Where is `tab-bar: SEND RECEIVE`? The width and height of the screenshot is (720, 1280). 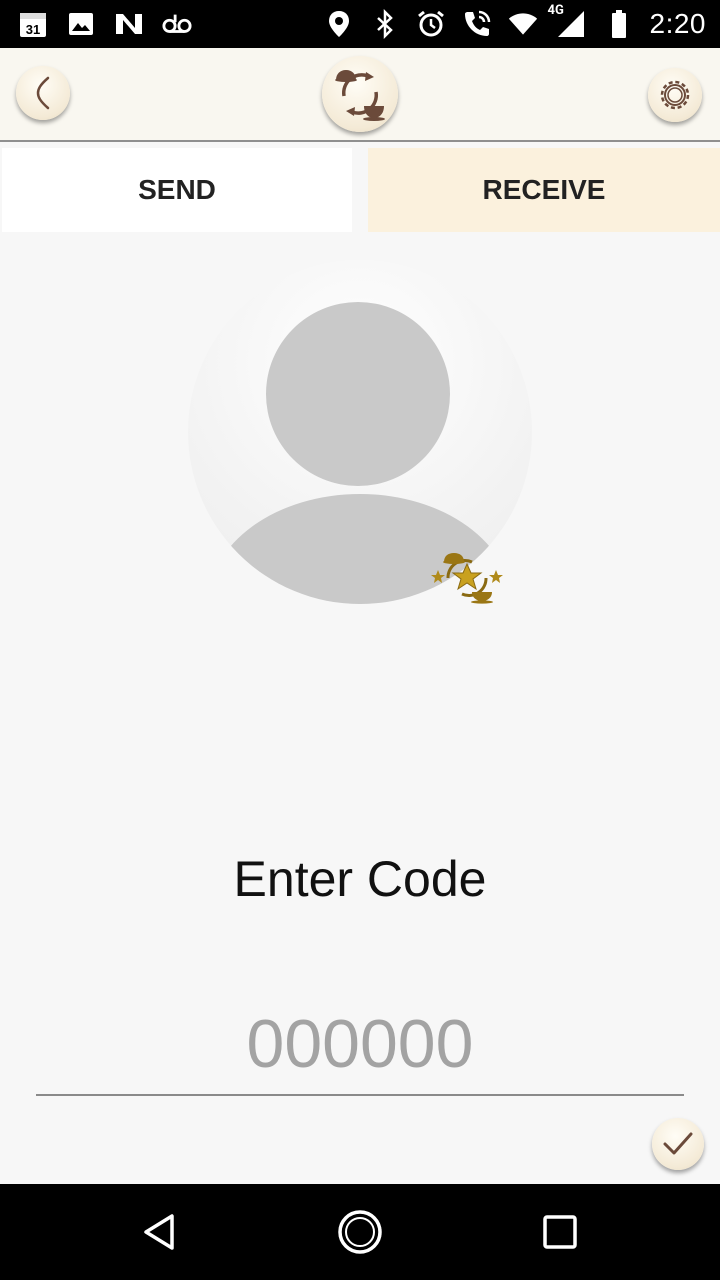
tab-bar: SEND RECEIVE is located at coordinates (360, 190).